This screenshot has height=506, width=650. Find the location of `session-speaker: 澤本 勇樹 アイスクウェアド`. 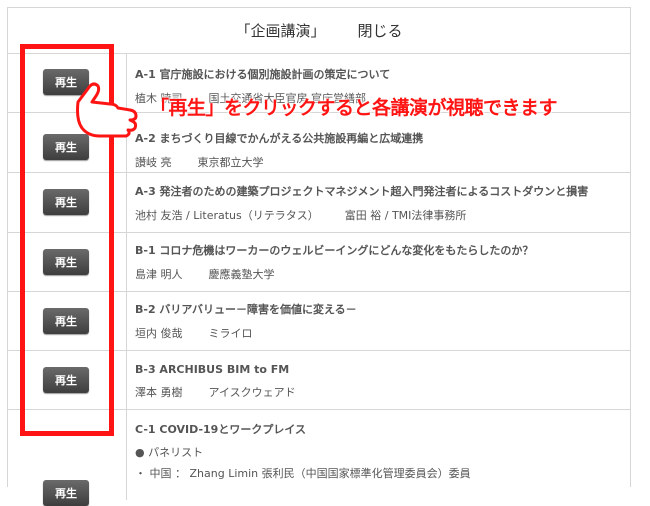

session-speaker: 澤本 勇樹 アイスクウェアド is located at coordinates (379, 392).